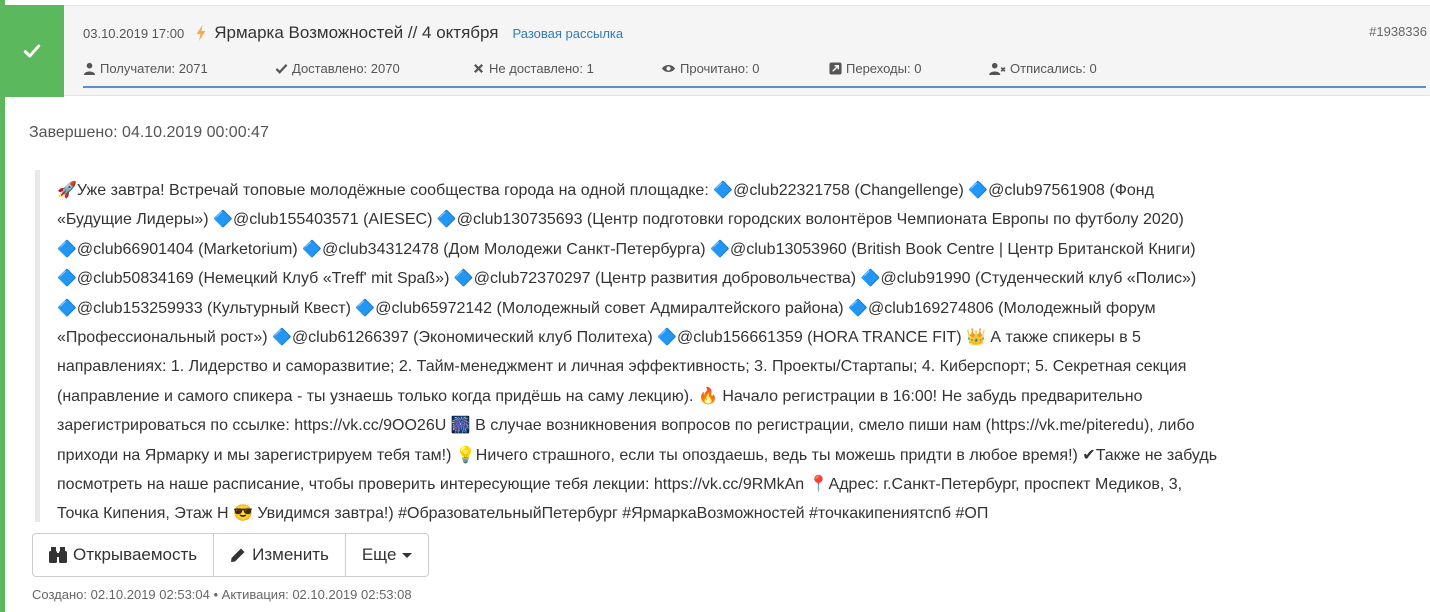  I want to click on stat-not-delivered: Не доставлено: 1, so click(533, 68).